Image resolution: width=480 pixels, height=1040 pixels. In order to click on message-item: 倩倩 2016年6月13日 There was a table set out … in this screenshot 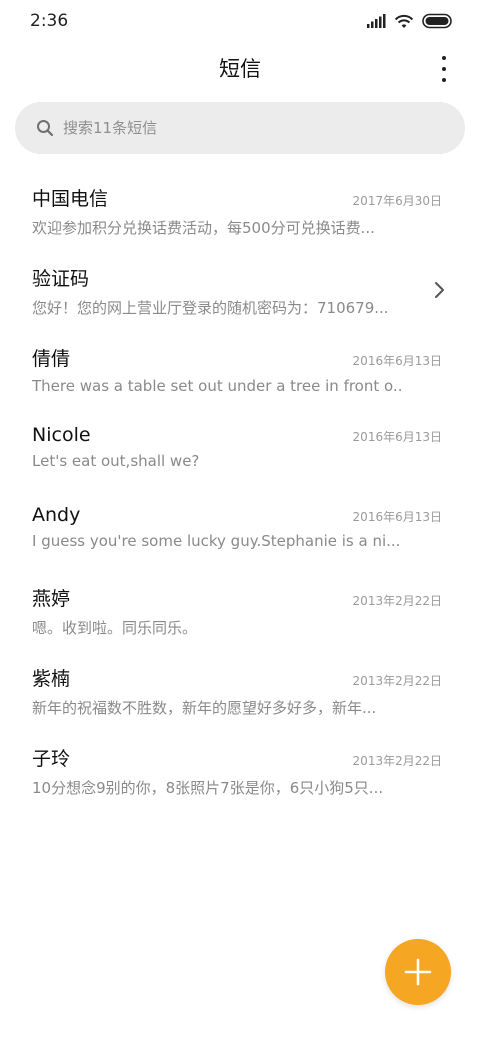, I will do `click(240, 370)`.